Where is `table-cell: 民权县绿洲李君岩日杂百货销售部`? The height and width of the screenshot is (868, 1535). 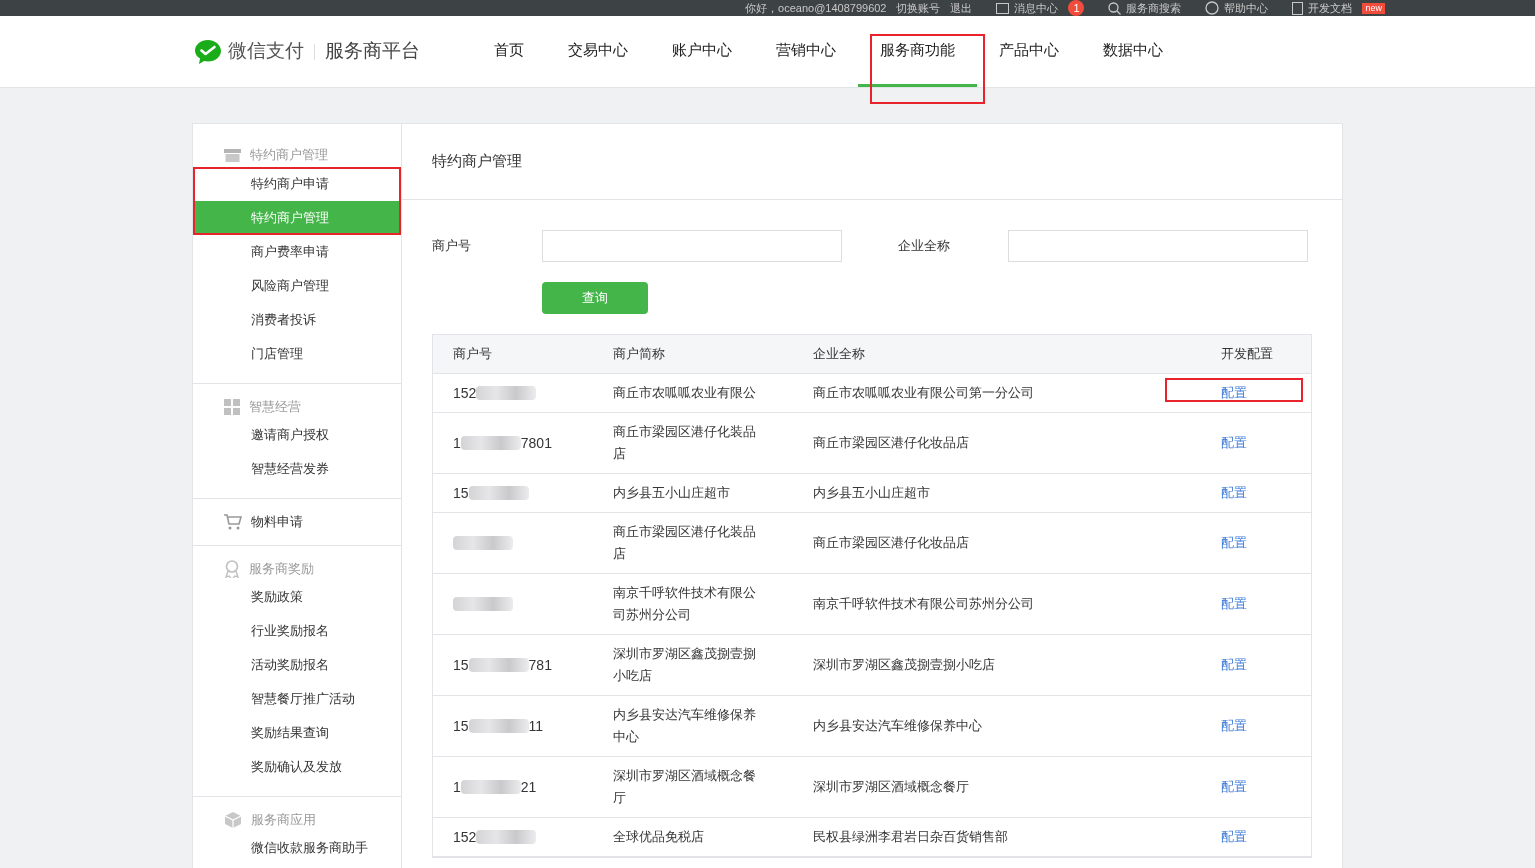 table-cell: 民权县绿洲李君岩日杂百货销售部 is located at coordinates (910, 837).